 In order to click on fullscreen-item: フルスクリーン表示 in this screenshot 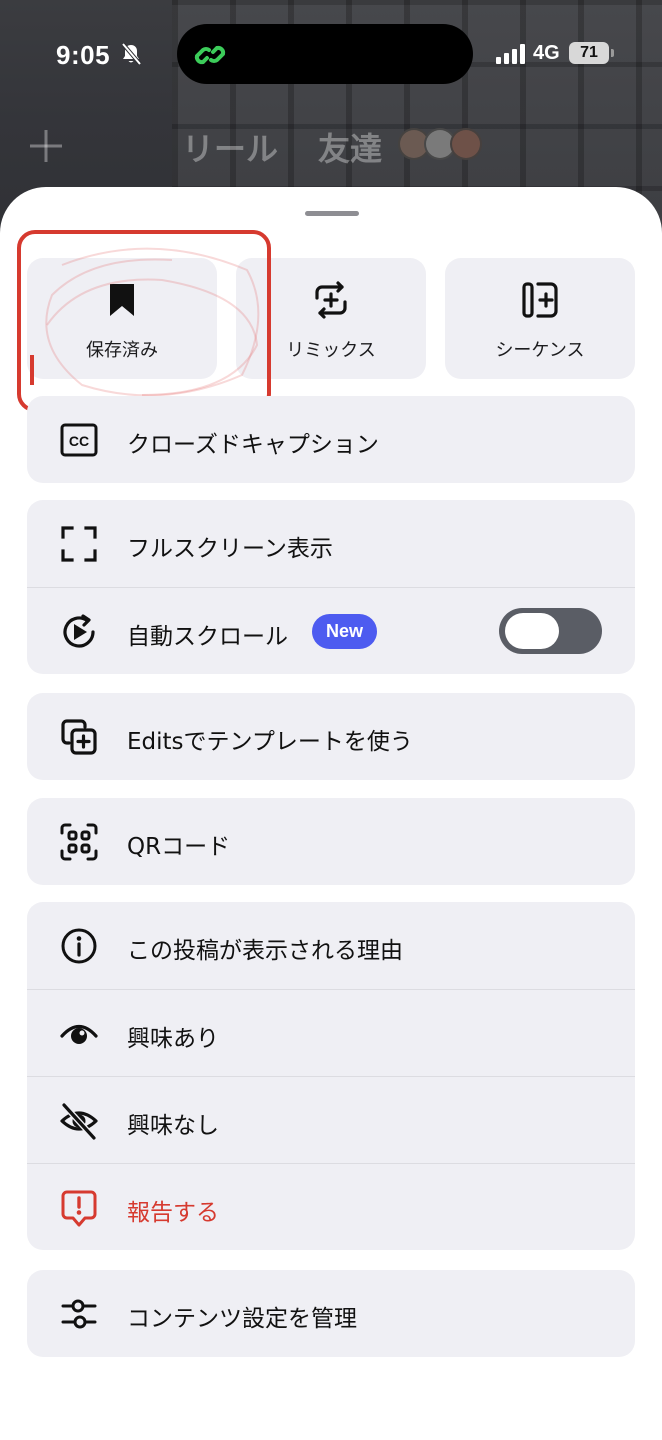, I will do `click(331, 543)`.